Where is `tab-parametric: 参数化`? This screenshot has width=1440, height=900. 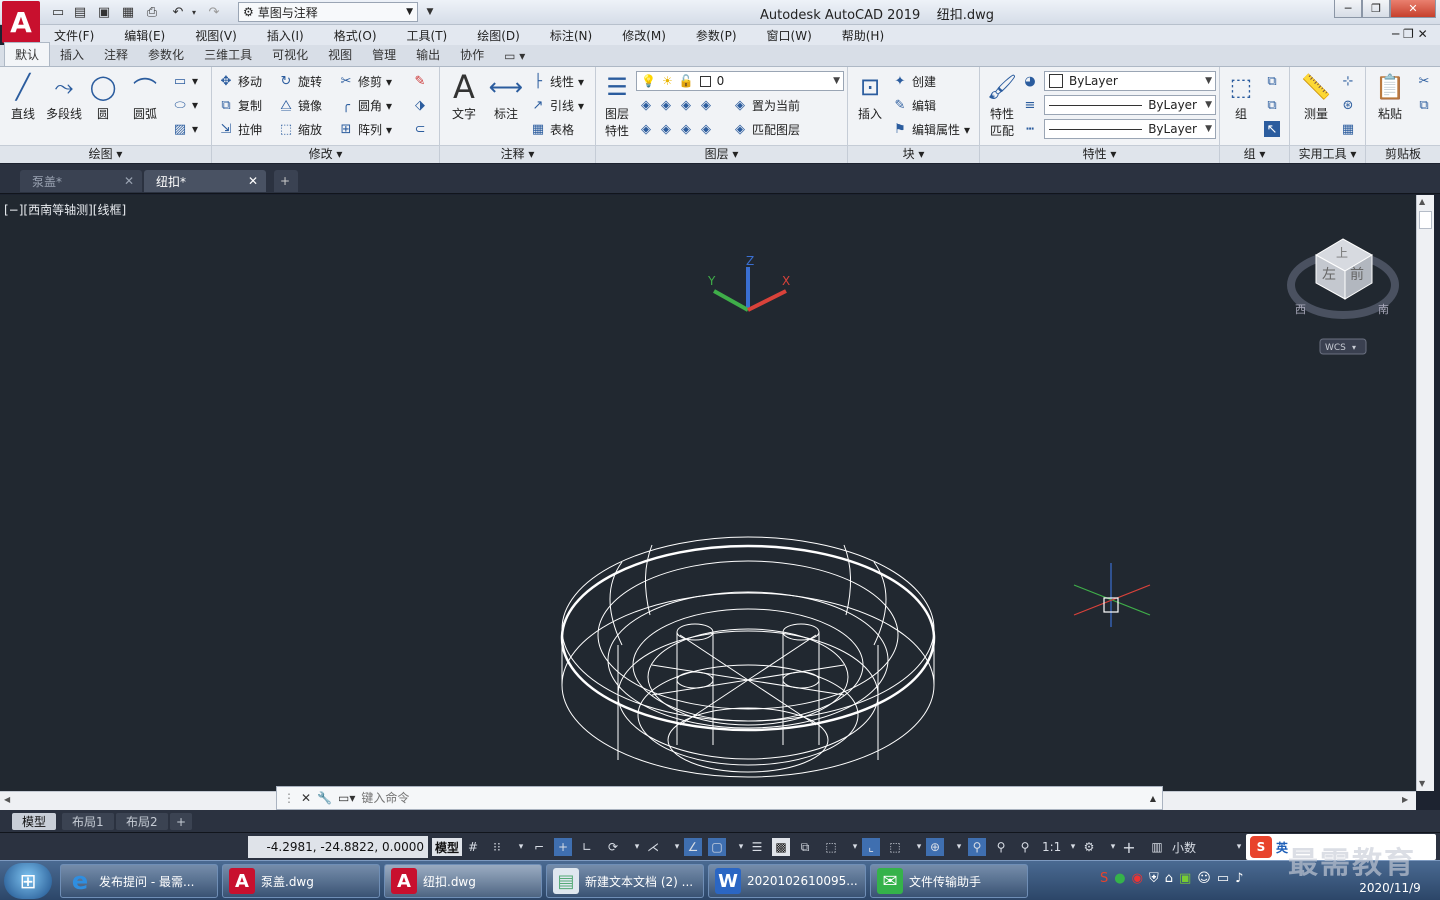 tab-parametric: 参数化 is located at coordinates (166, 54).